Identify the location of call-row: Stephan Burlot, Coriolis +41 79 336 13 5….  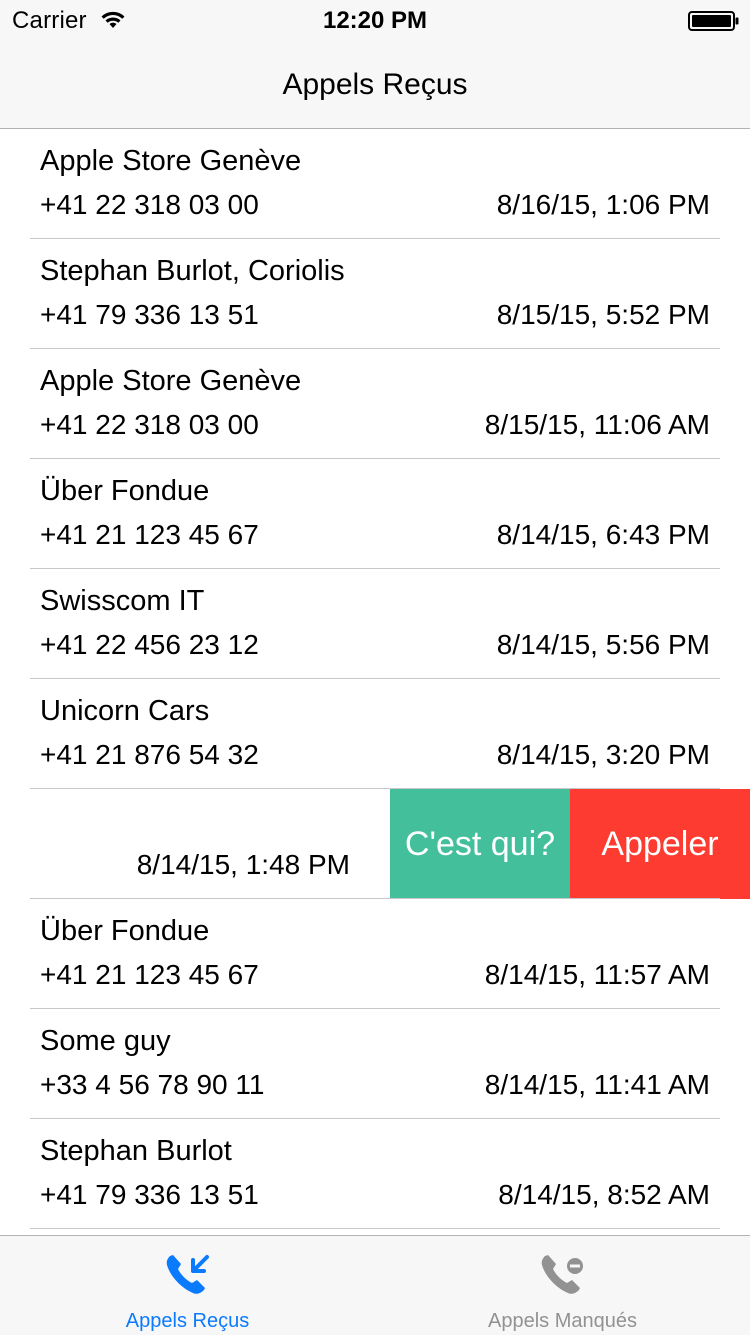
(375, 294).